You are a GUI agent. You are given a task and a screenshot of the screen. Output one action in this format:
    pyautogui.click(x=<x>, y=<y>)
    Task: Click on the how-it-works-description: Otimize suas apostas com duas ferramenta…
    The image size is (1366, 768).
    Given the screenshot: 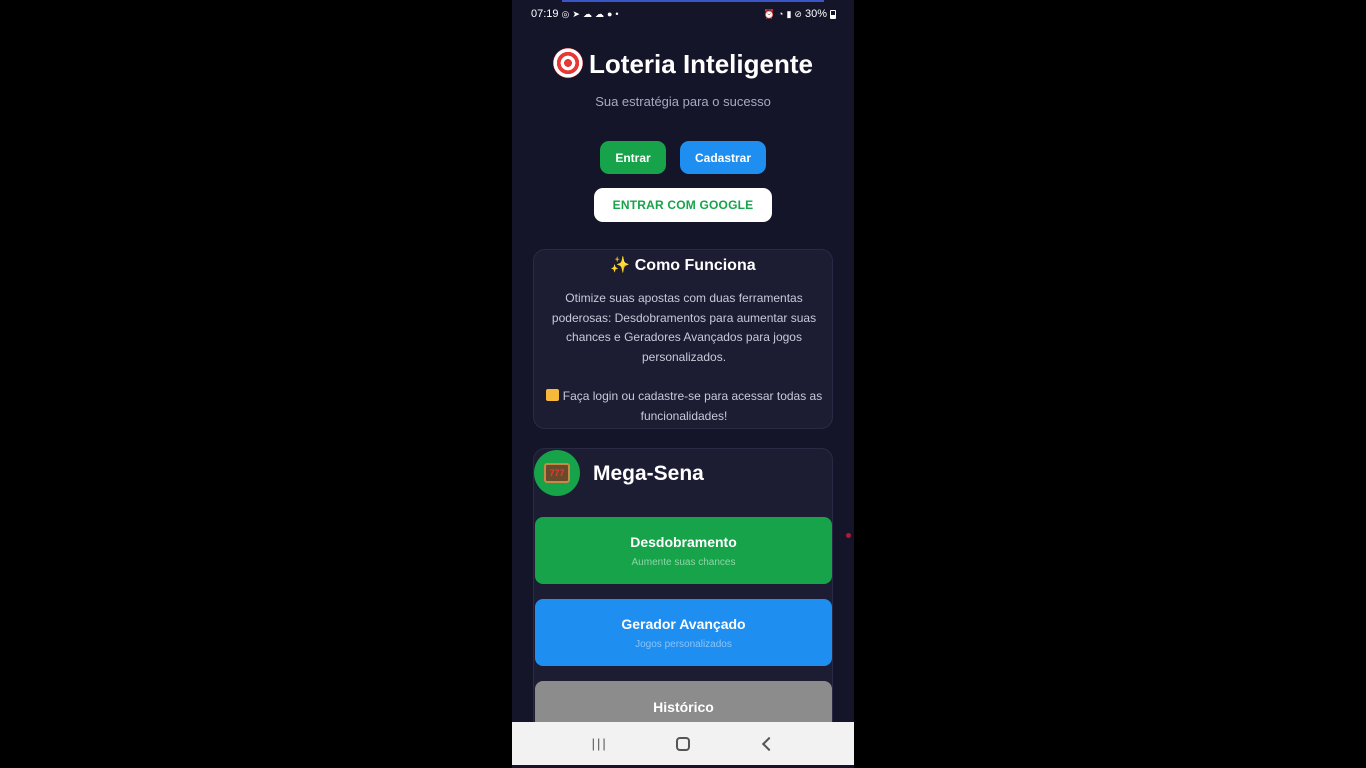 What is the action you would take?
    pyautogui.click(x=684, y=327)
    